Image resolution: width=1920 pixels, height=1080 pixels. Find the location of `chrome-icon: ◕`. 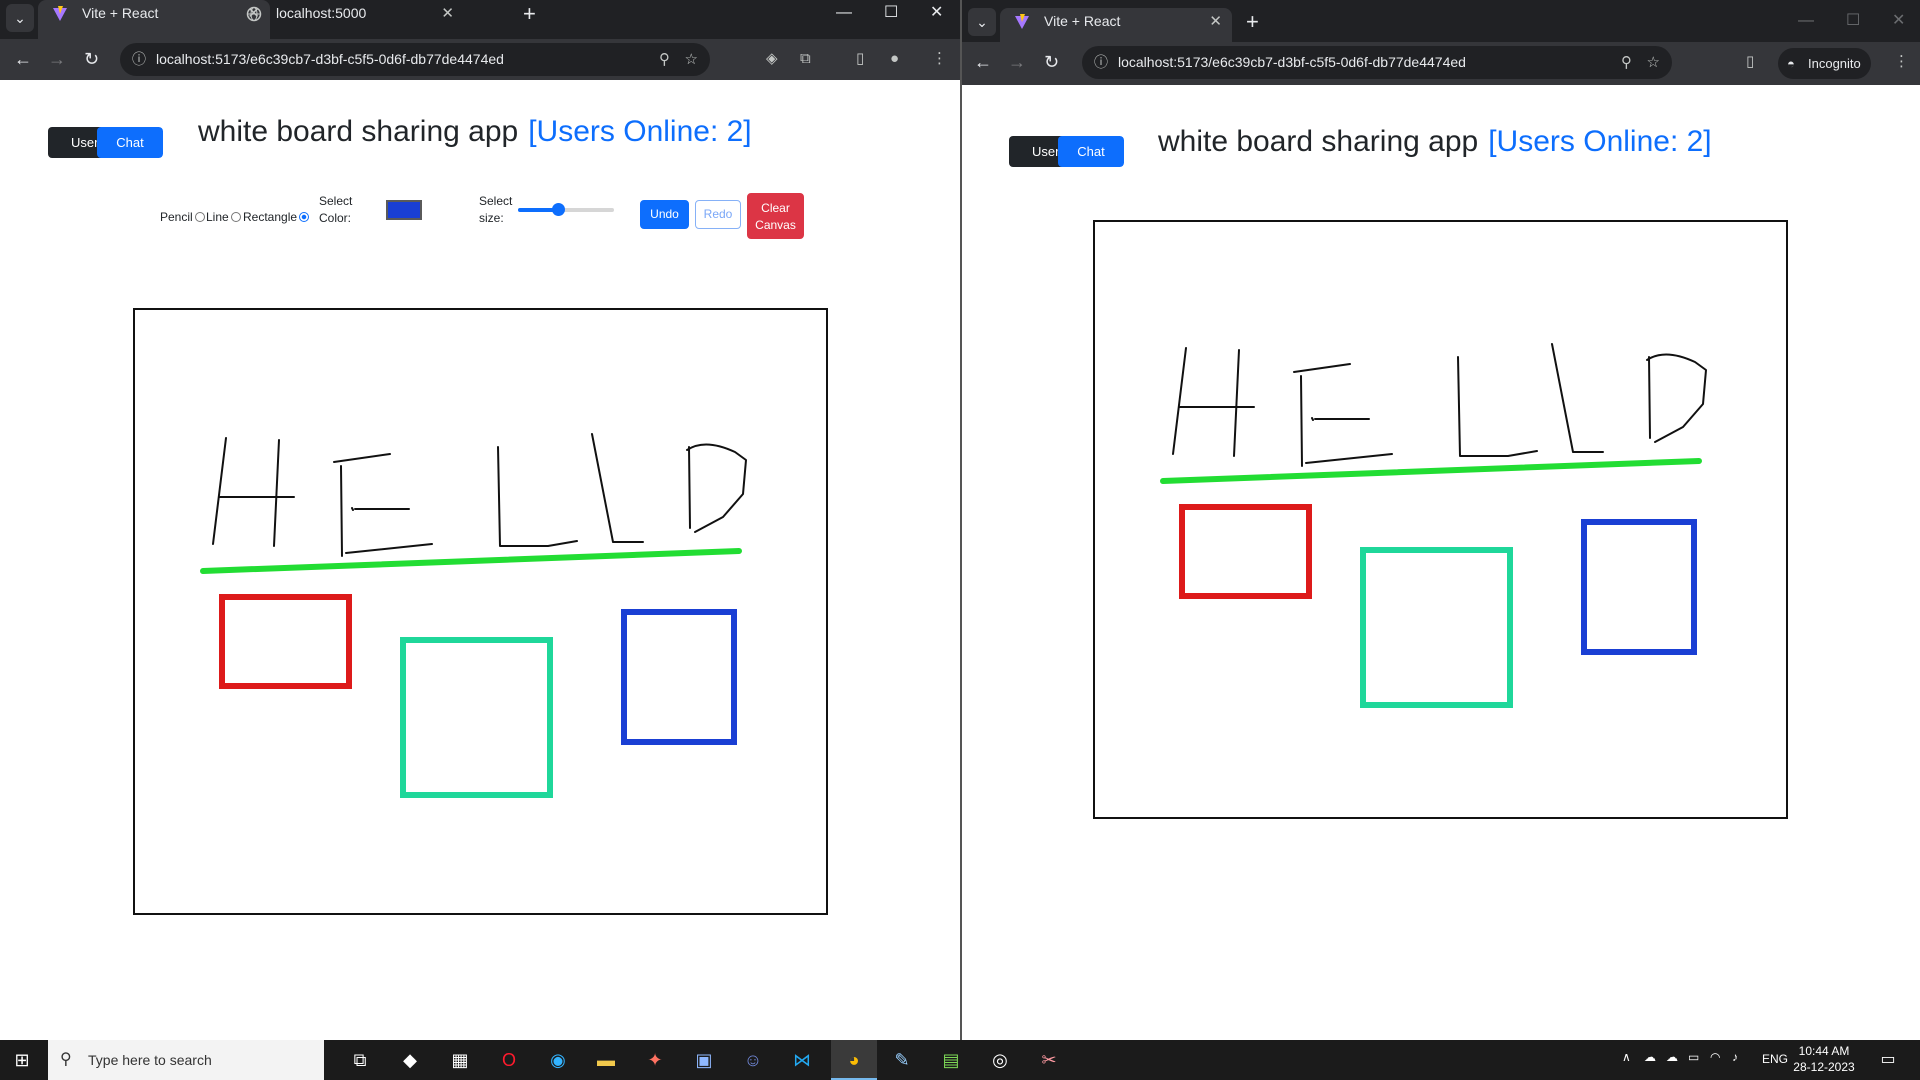

chrome-icon: ◕ is located at coordinates (854, 1060).